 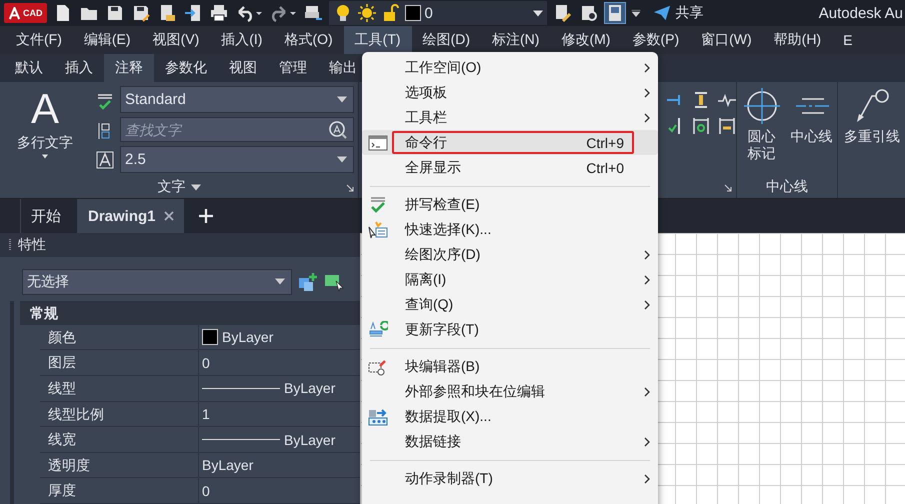 I want to click on selection-dropdown: 无选择, so click(x=157, y=281).